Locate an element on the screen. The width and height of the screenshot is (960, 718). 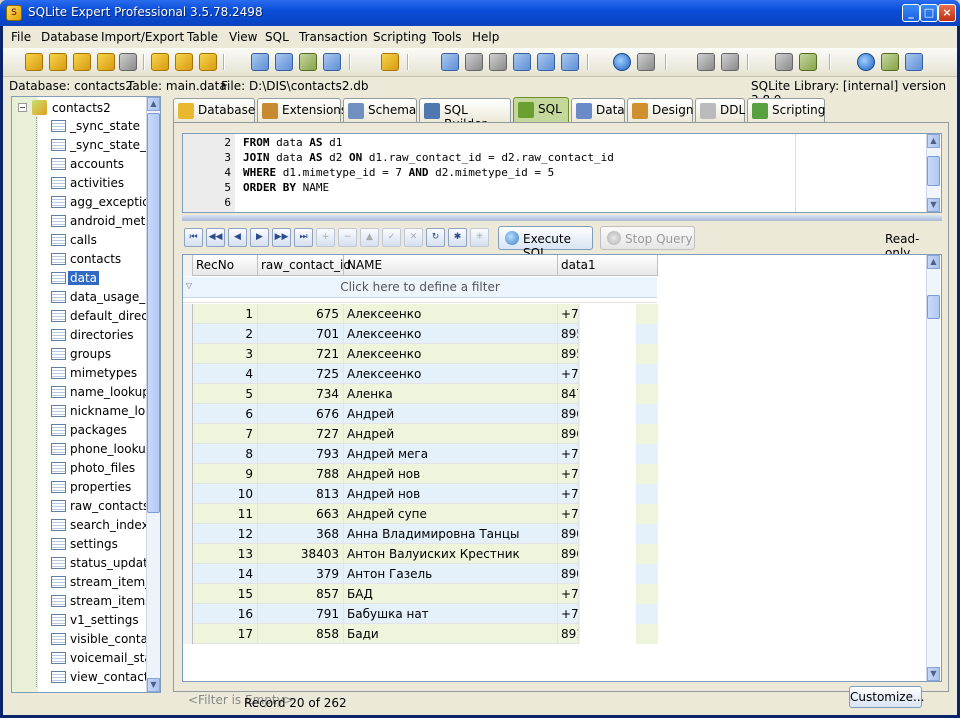
grid-cell: 11 is located at coordinates (225, 514).